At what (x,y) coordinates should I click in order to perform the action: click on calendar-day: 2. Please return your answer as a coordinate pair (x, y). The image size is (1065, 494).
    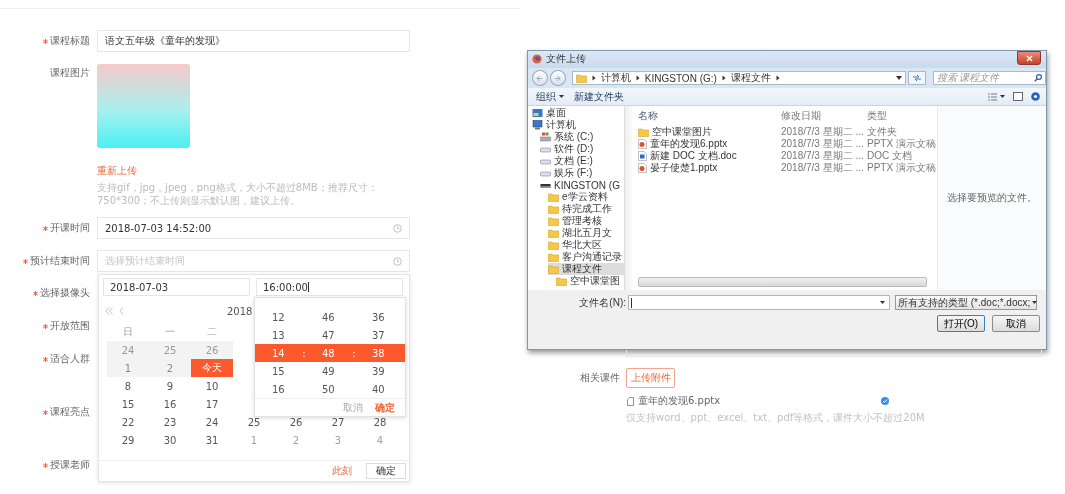
    Looking at the image, I should click on (170, 368).